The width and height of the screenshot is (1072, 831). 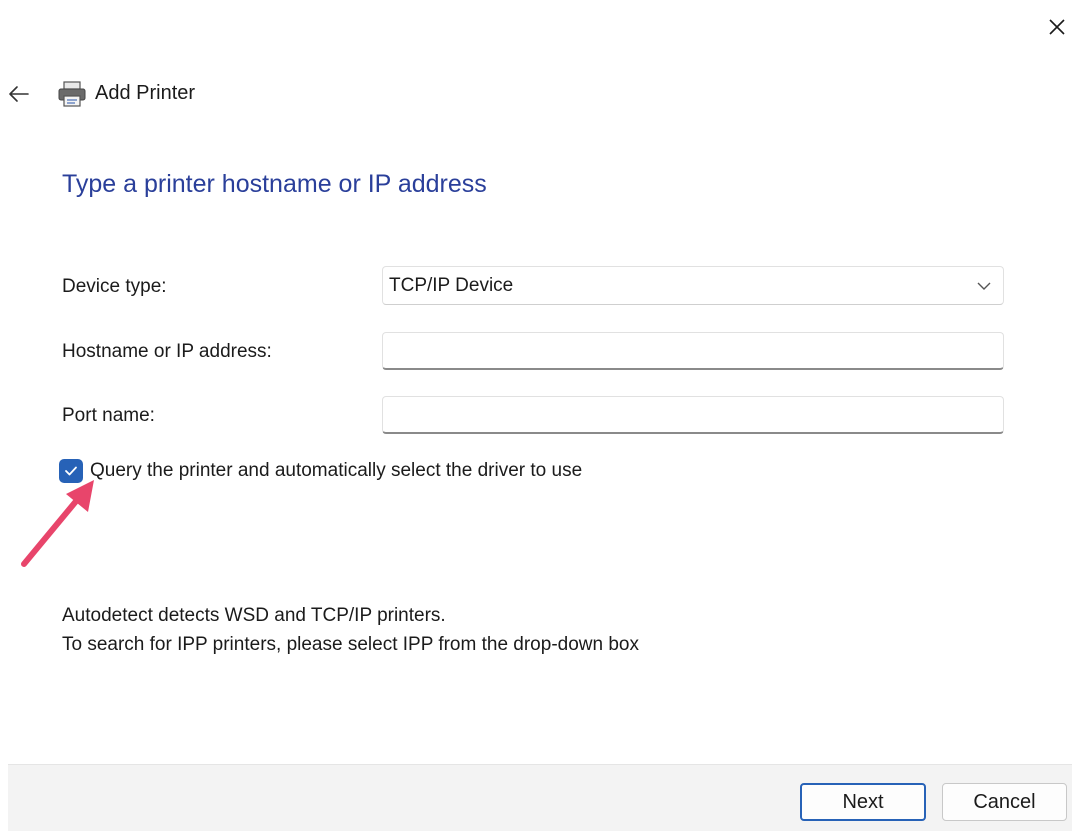 I want to click on hostname-input, so click(x=693, y=350).